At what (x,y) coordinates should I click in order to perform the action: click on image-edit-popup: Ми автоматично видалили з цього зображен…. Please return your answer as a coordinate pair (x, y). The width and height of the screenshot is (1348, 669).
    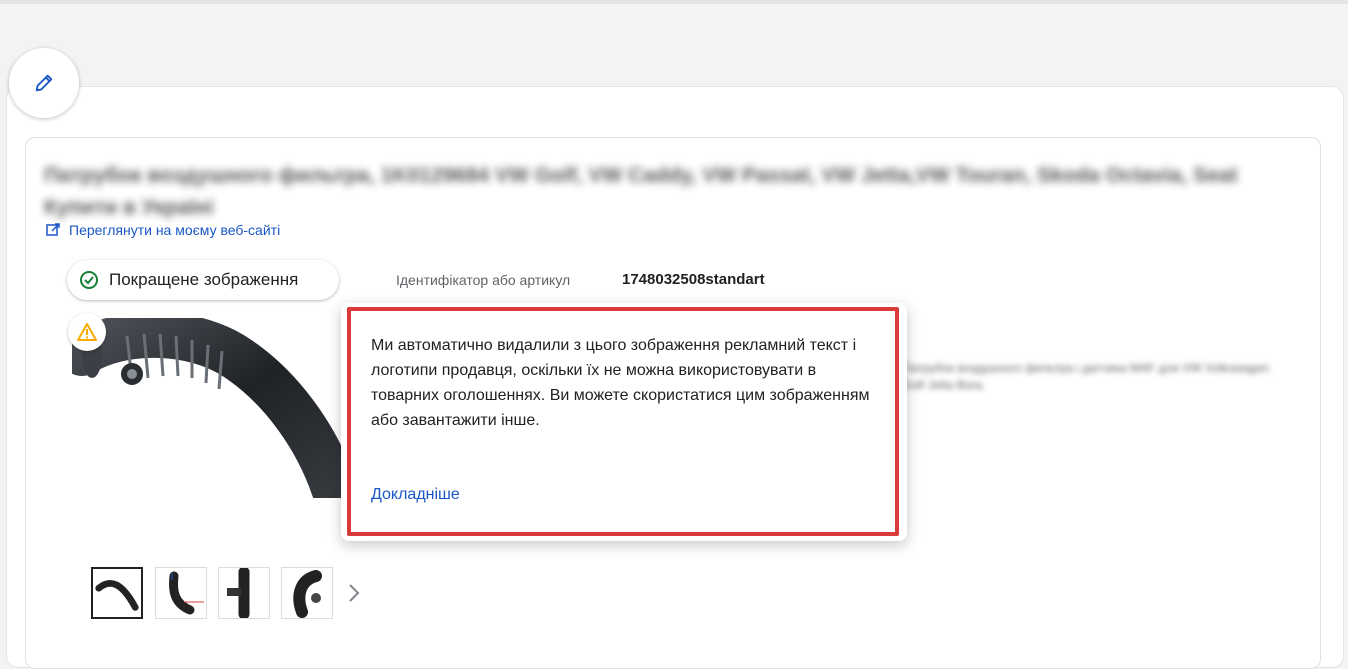
    Looking at the image, I should click on (624, 422).